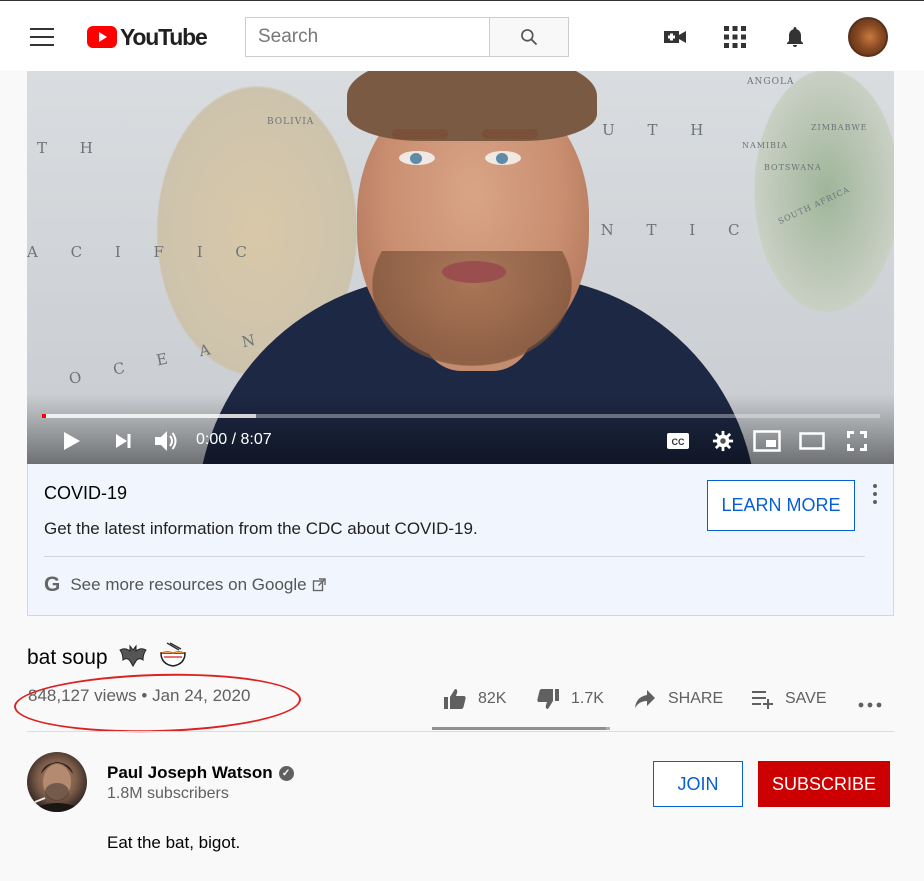 Image resolution: width=924 pixels, height=881 pixels. I want to click on miniplayer-button, so click(767, 441).